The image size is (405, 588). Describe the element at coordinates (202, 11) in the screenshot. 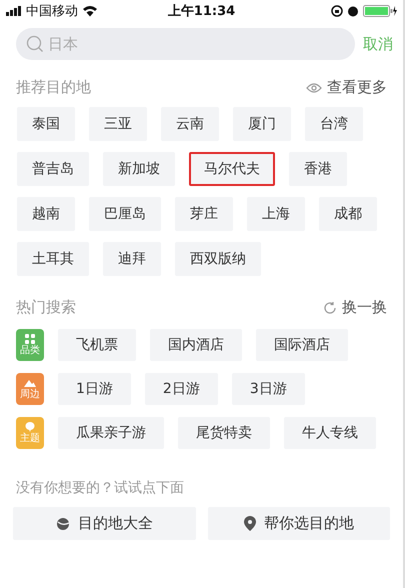

I see `clock-time: 上午11:34` at that location.